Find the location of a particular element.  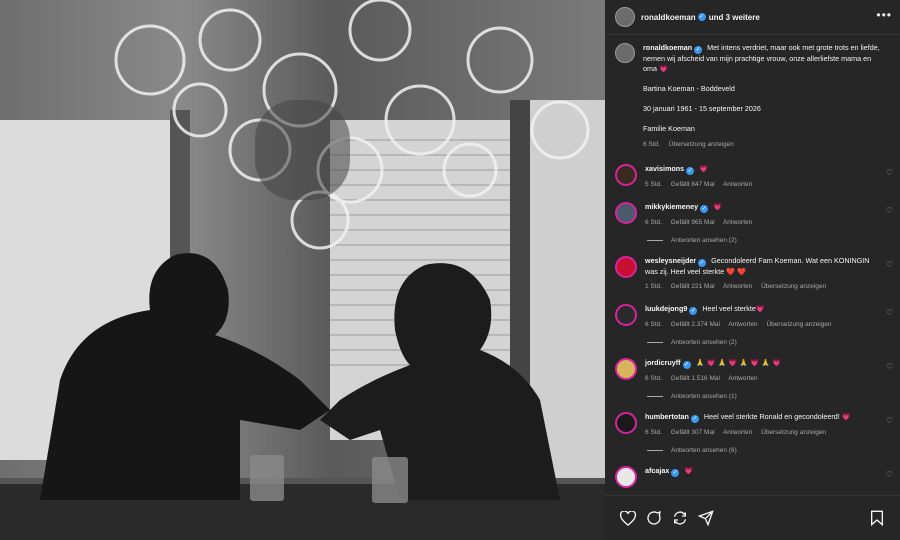

share-icon is located at coordinates (706, 518).